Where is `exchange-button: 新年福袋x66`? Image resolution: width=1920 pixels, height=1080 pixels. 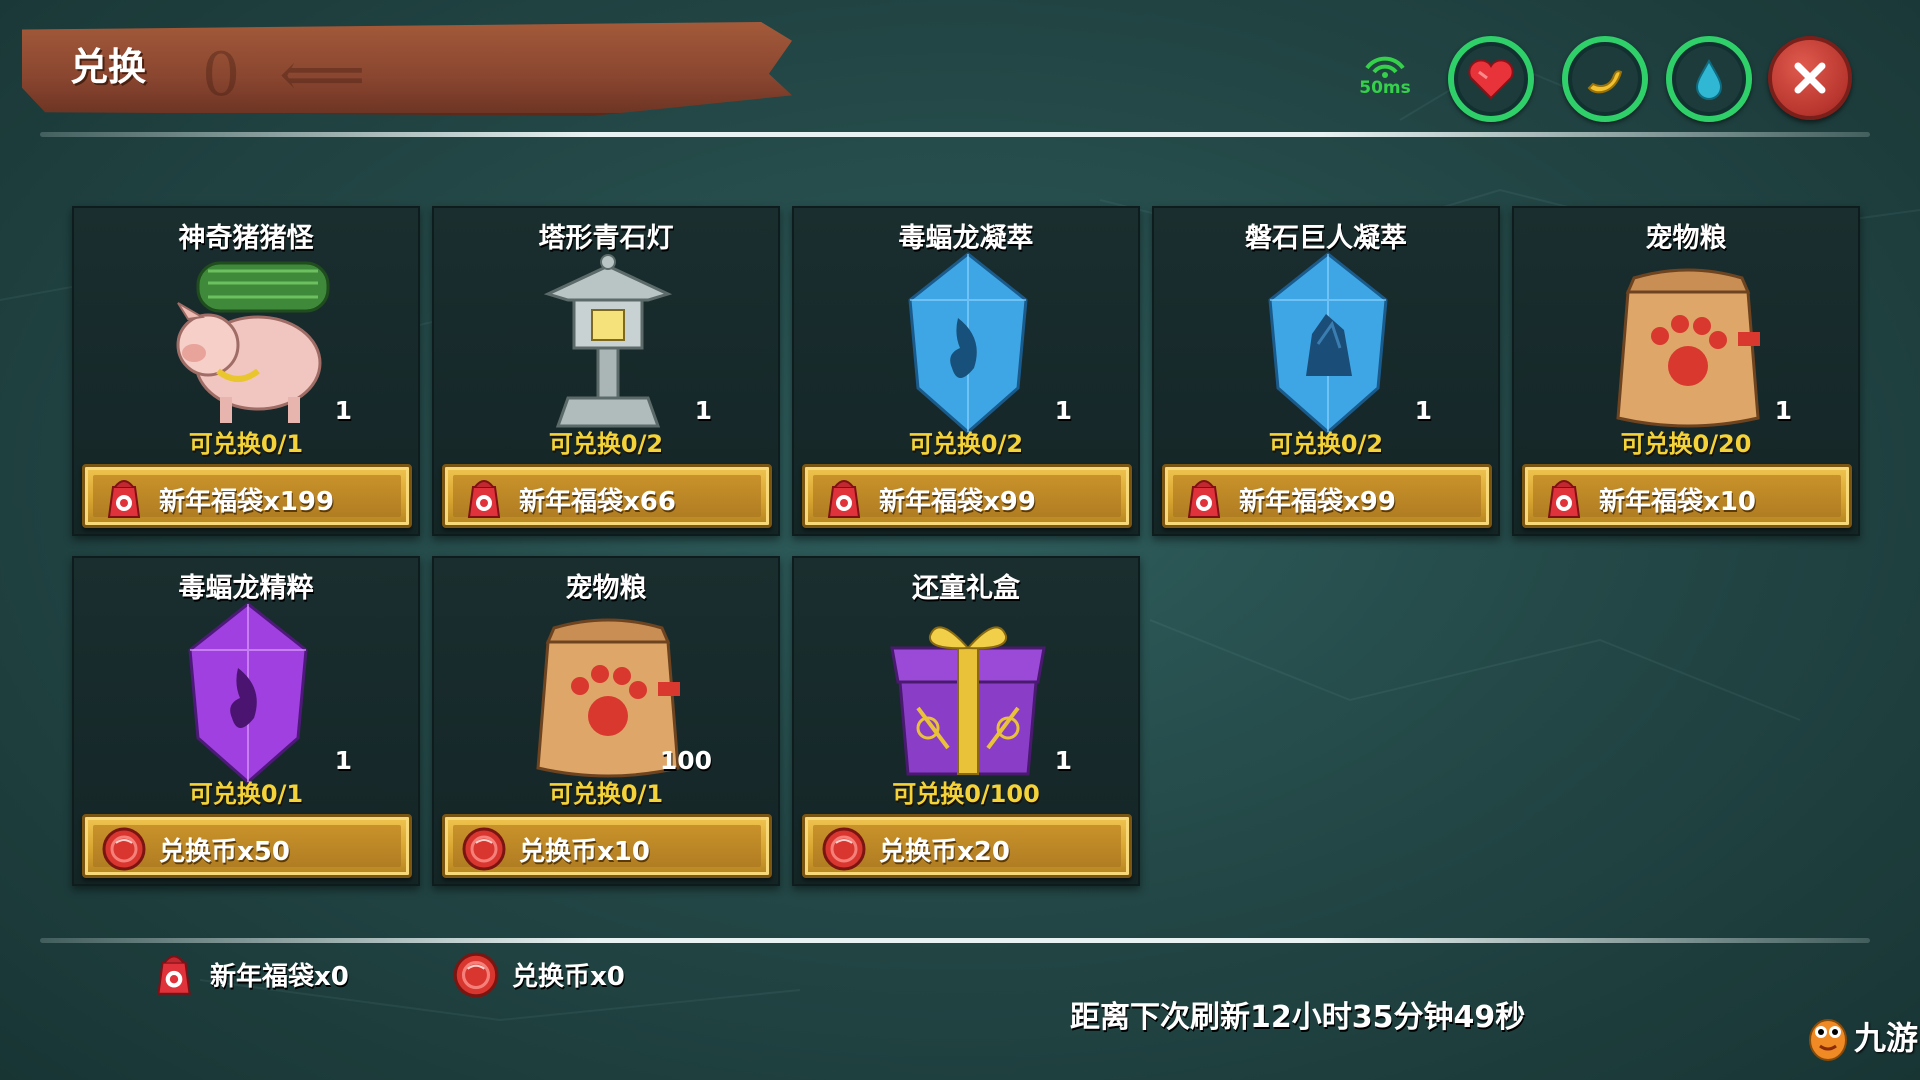 exchange-button: 新年福袋x66 is located at coordinates (607, 496).